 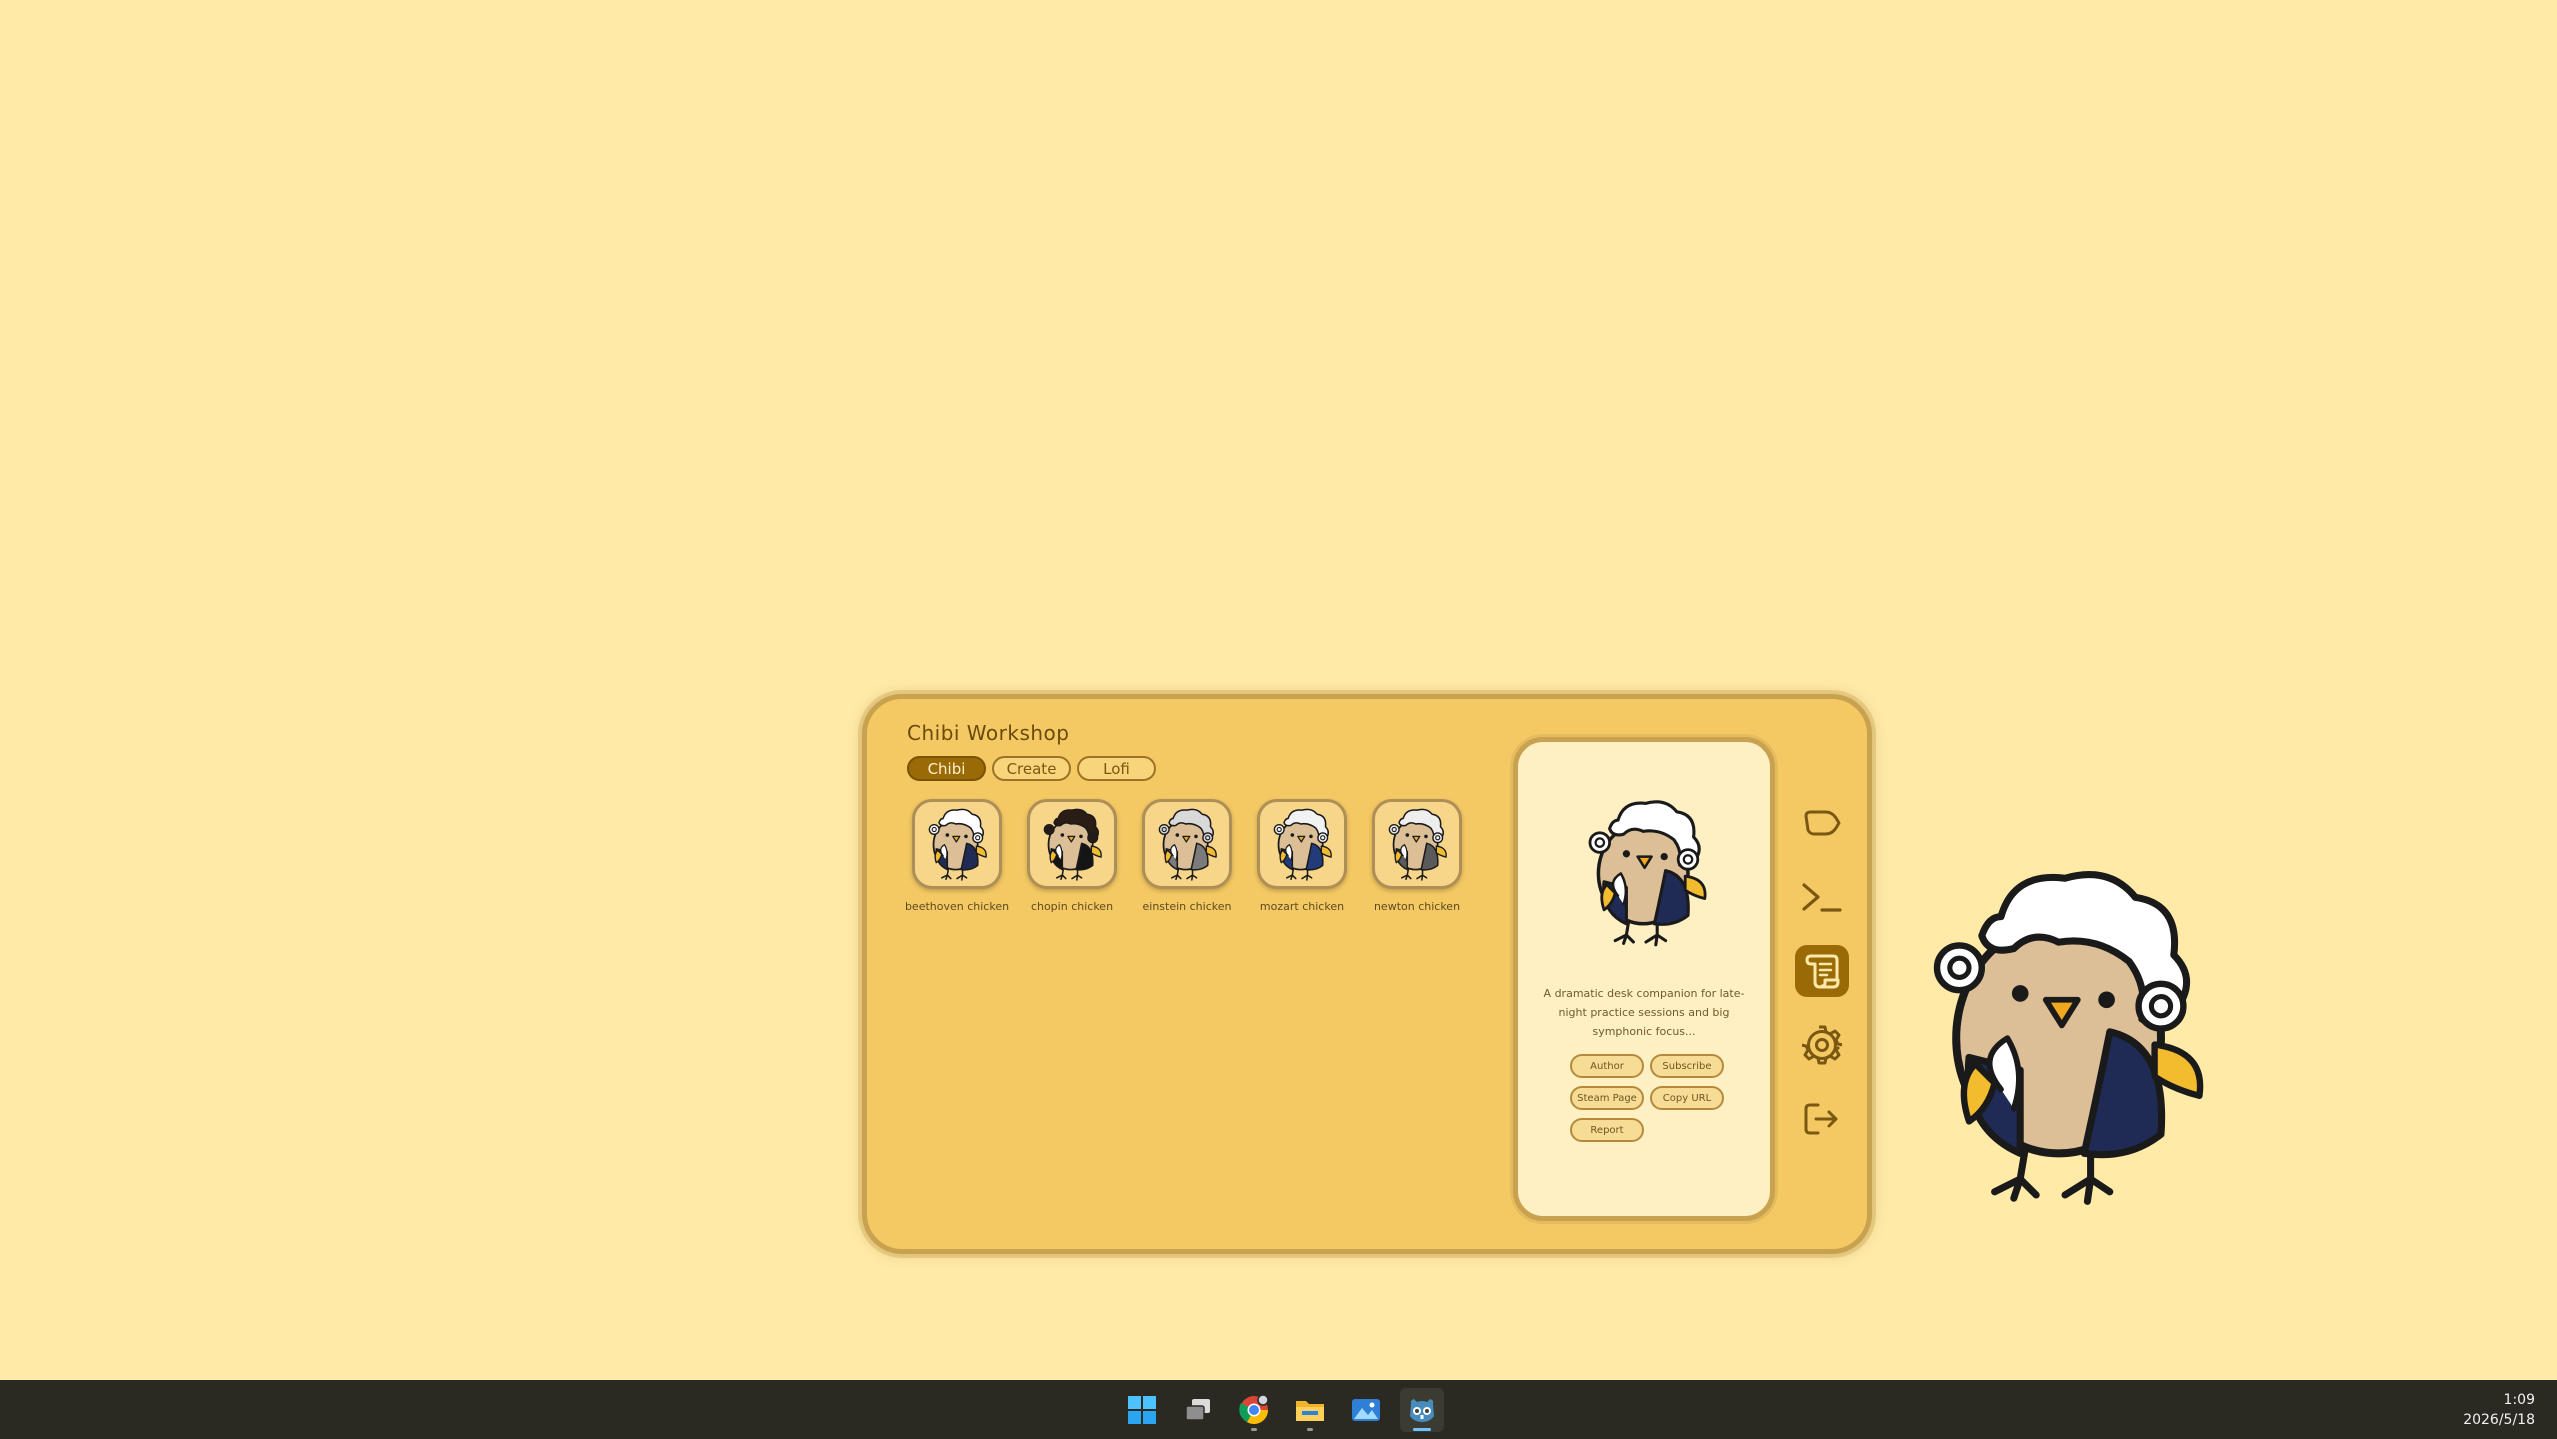 I want to click on chrome-button, so click(x=1254, y=1410).